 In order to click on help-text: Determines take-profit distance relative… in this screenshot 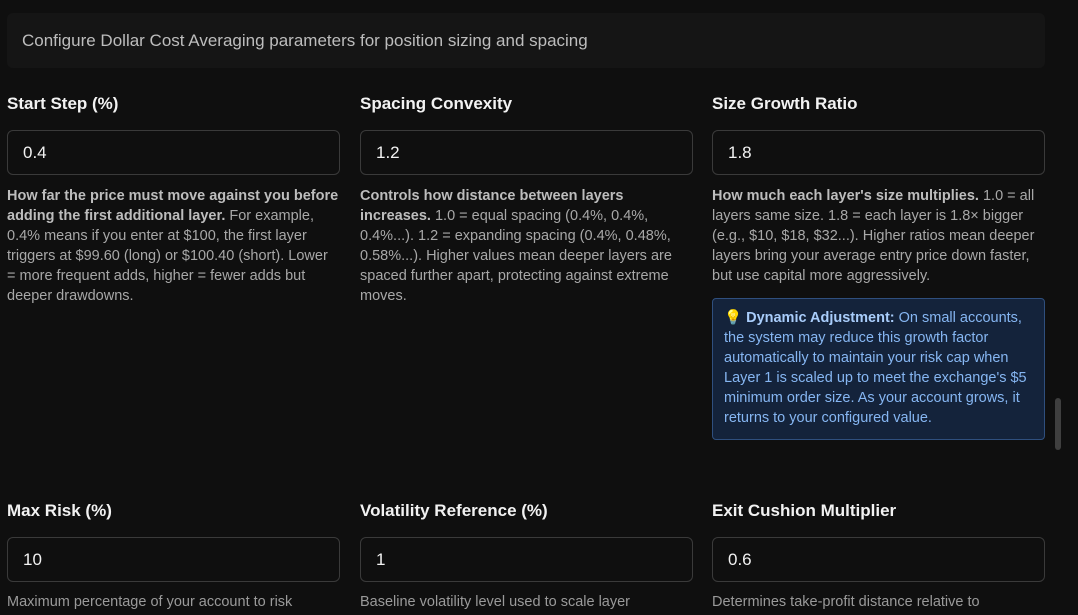, I will do `click(846, 602)`.